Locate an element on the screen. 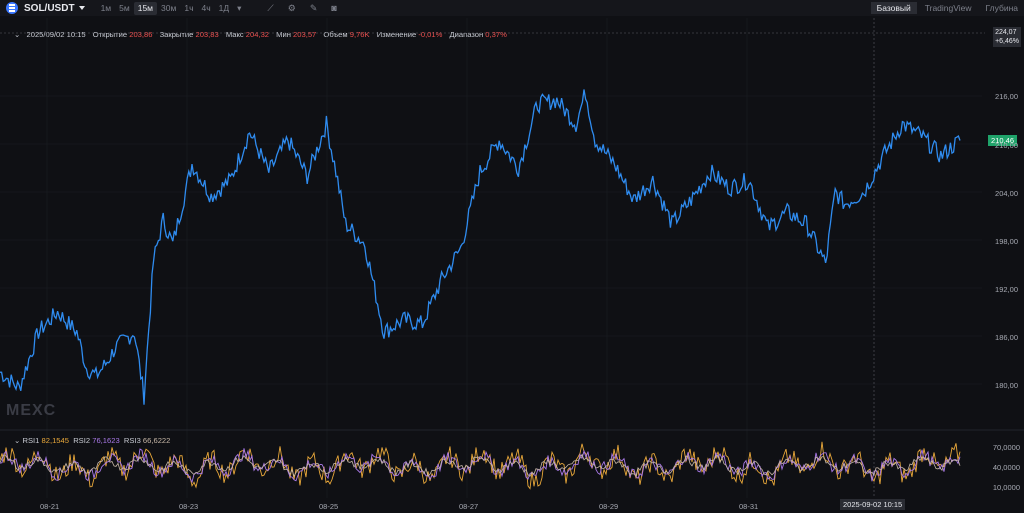 This screenshot has height=513, width=1024. crosshair-price: 224,07 is located at coordinates (1006, 32).